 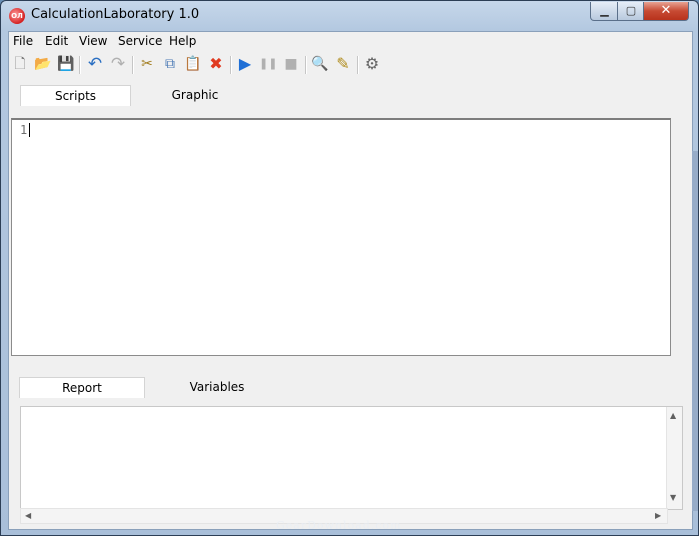 I want to click on scroll-up-icon: ▲, so click(x=673, y=415).